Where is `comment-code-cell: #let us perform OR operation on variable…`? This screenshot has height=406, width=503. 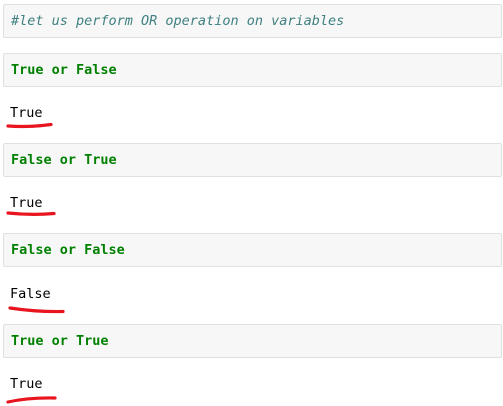
comment-code-cell: #let us perform OR operation on variable… is located at coordinates (252, 21).